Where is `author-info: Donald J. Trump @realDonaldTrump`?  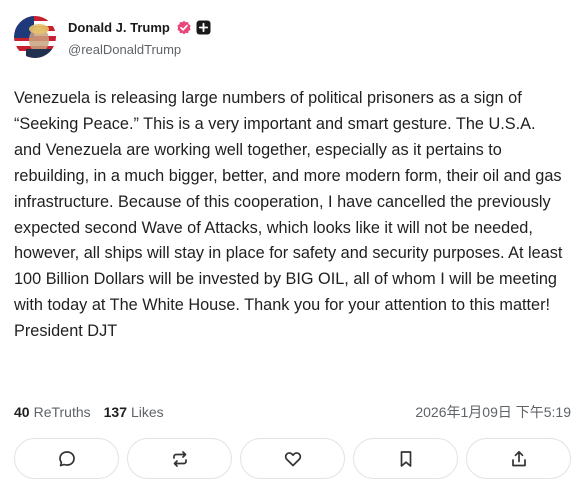
author-info: Donald J. Trump @realDonaldTrump is located at coordinates (139, 37).